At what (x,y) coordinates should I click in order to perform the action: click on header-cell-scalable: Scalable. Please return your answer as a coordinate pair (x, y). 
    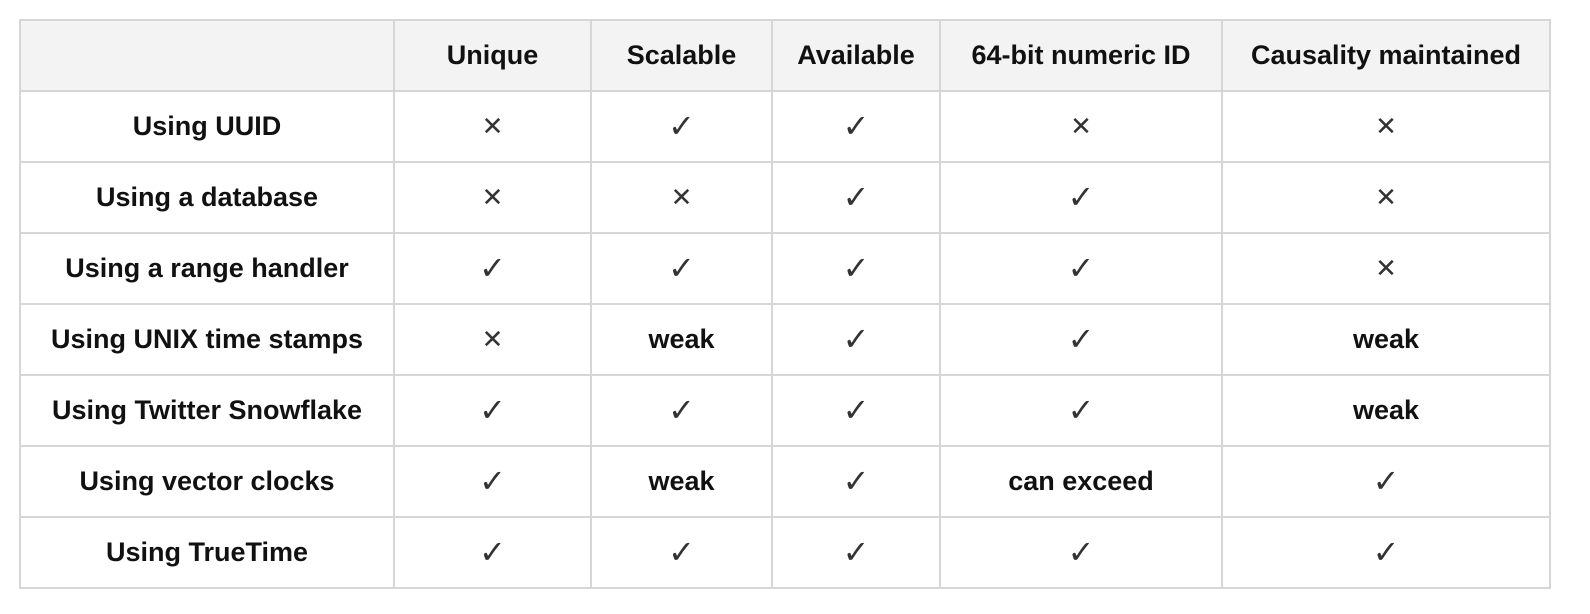
    Looking at the image, I should click on (681, 55).